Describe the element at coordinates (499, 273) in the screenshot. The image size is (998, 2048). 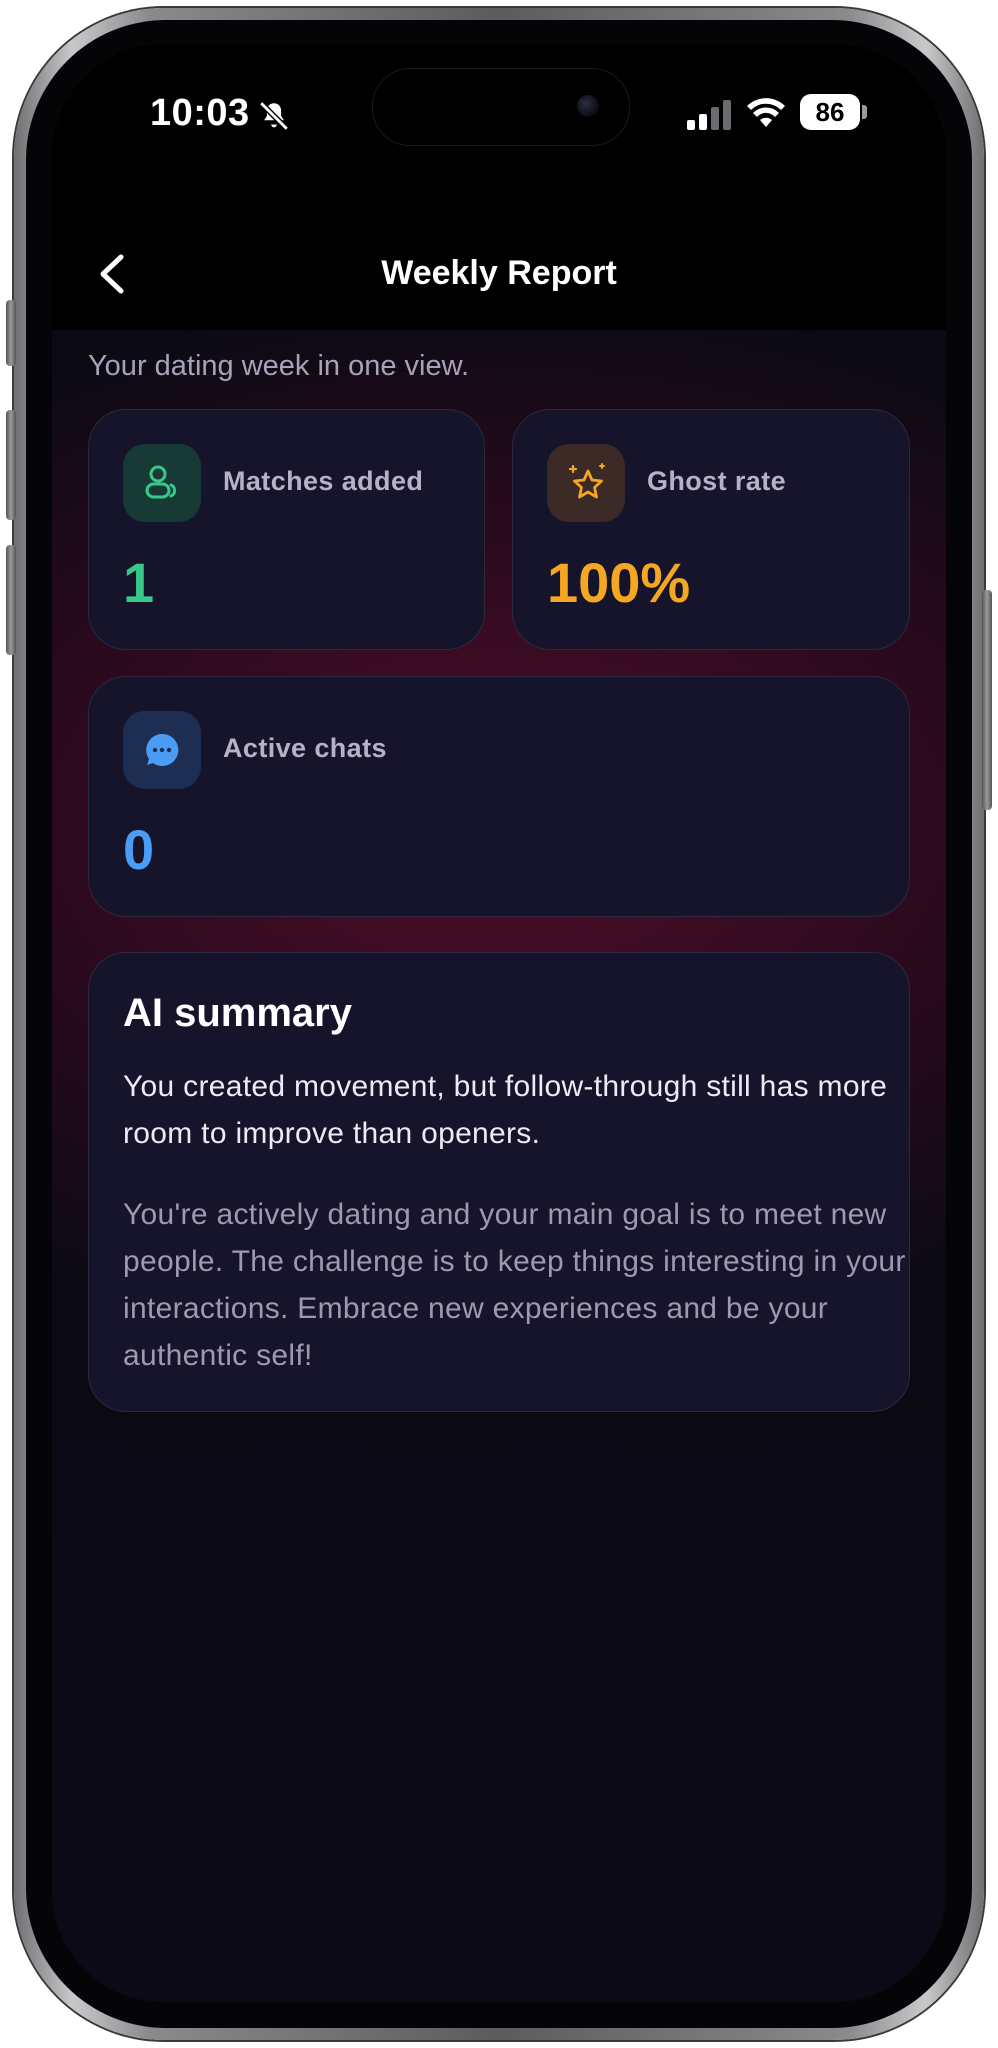
I see `page-title: Weekly Report` at that location.